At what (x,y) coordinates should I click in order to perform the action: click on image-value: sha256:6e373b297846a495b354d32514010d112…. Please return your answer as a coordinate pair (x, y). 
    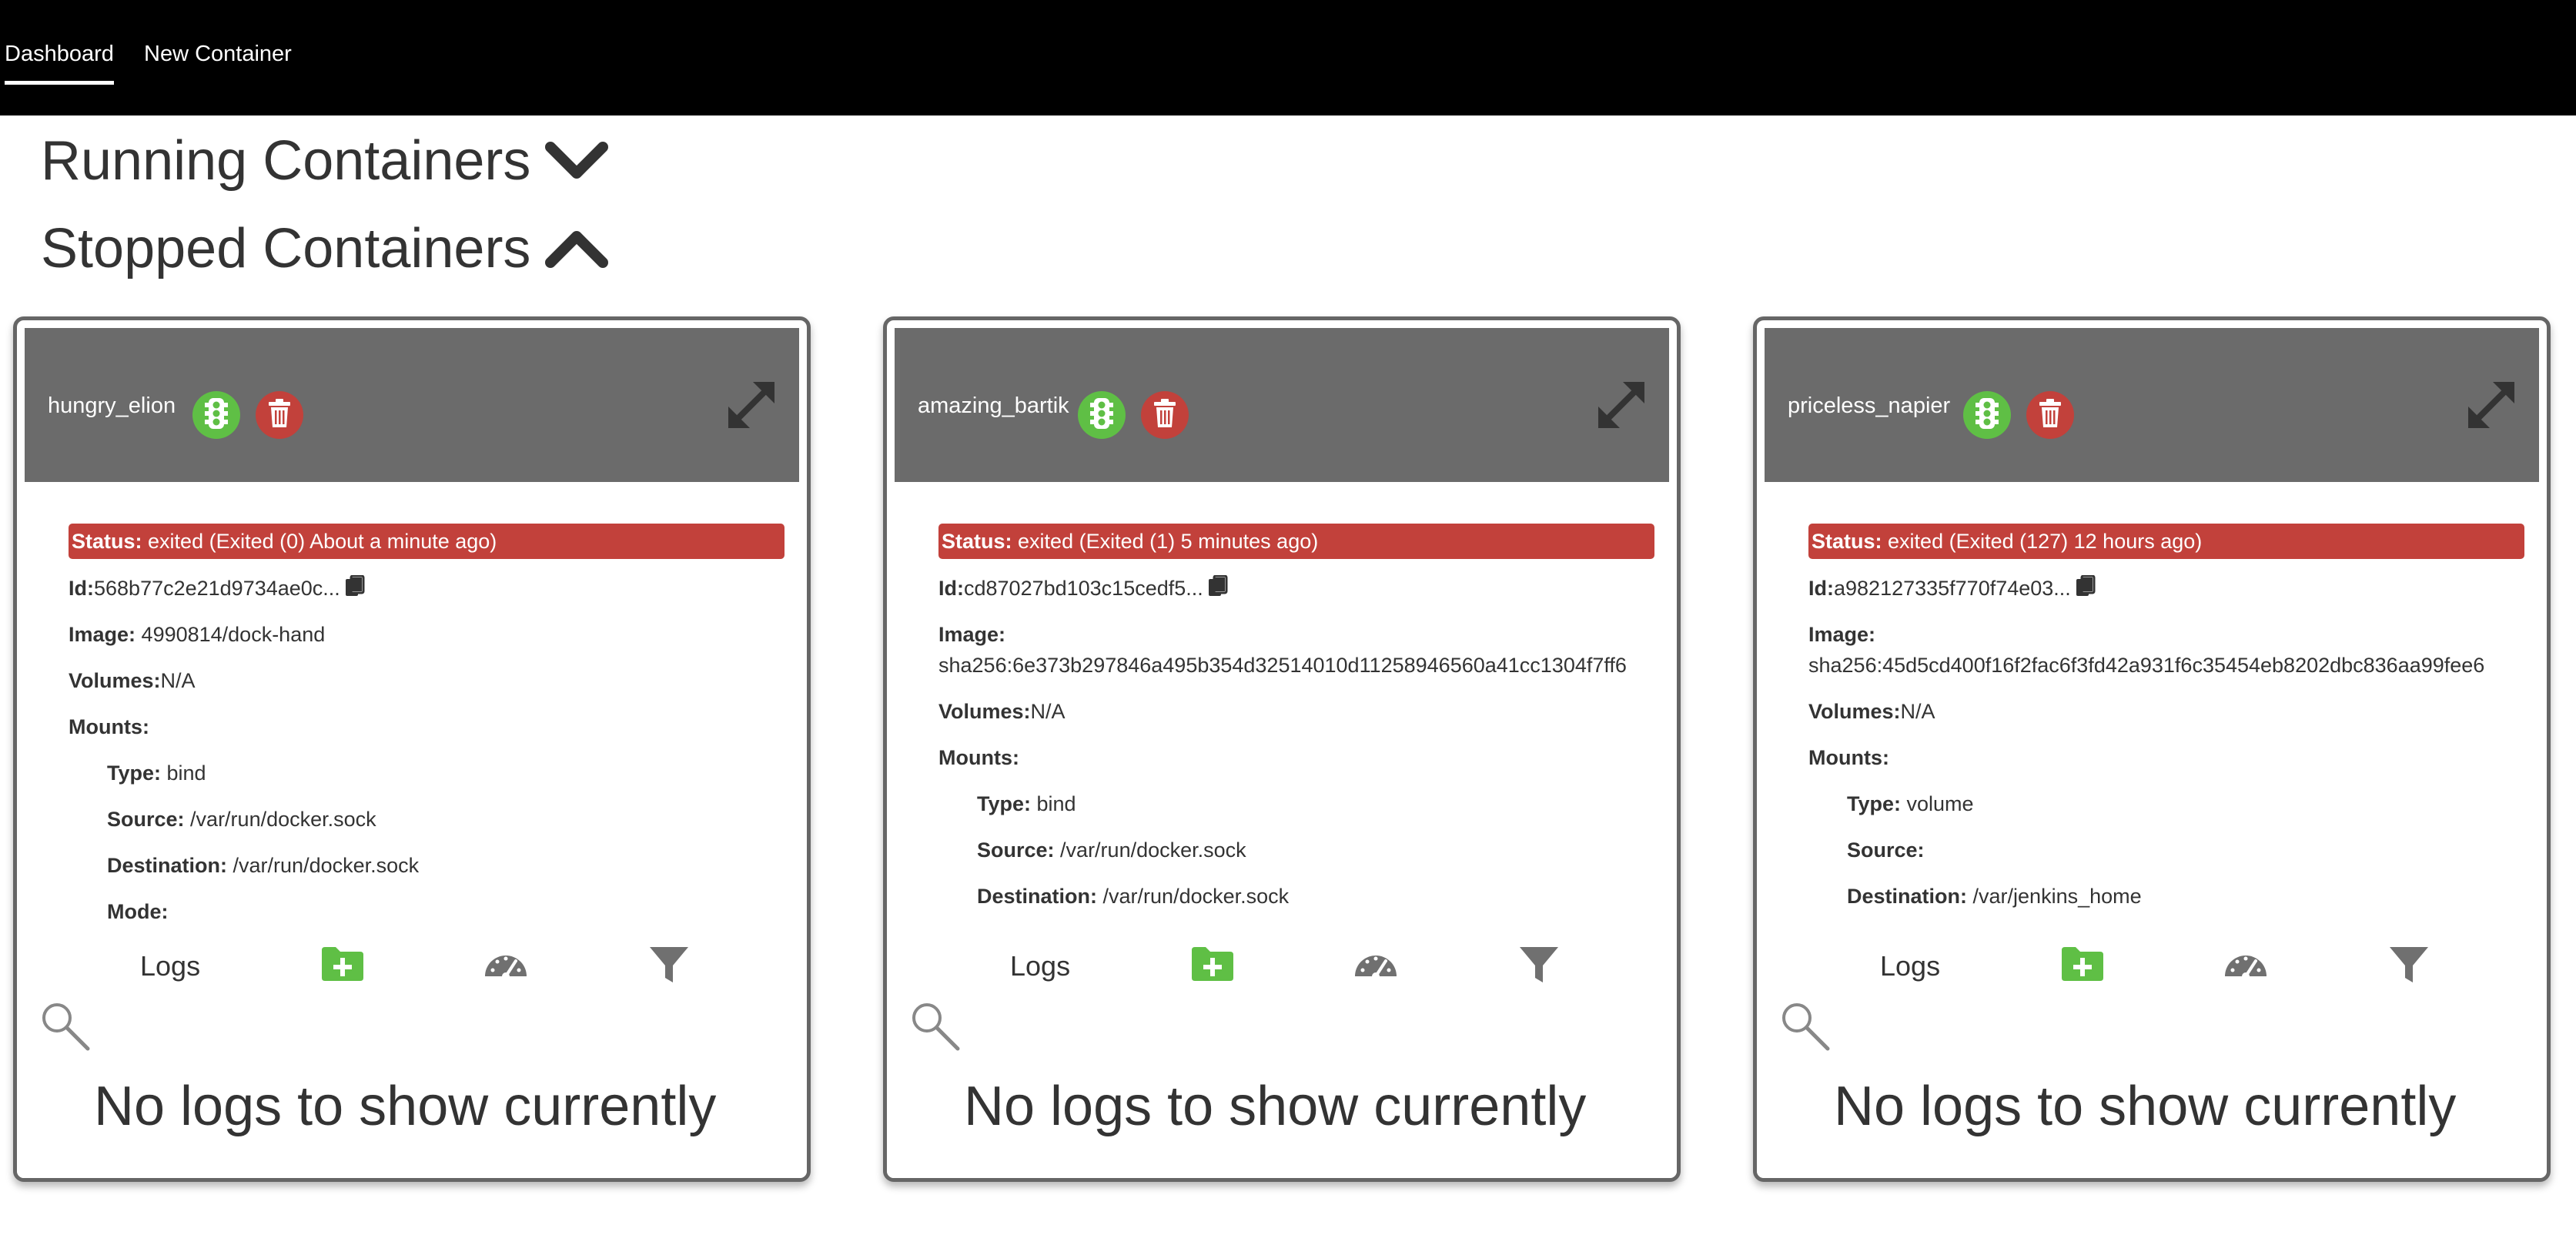
    Looking at the image, I should click on (1283, 665).